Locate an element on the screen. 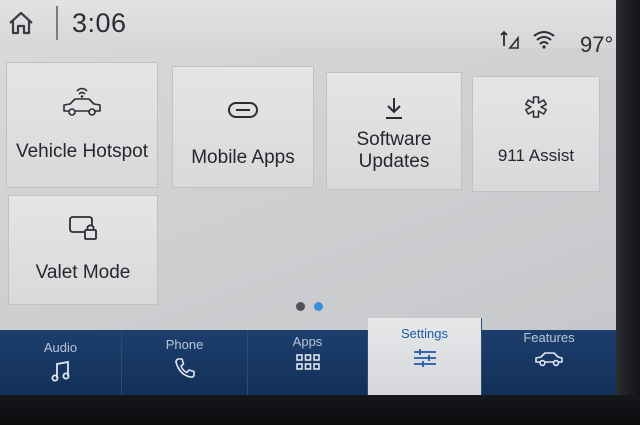  screen-bezel-right is located at coordinates (628, 212).